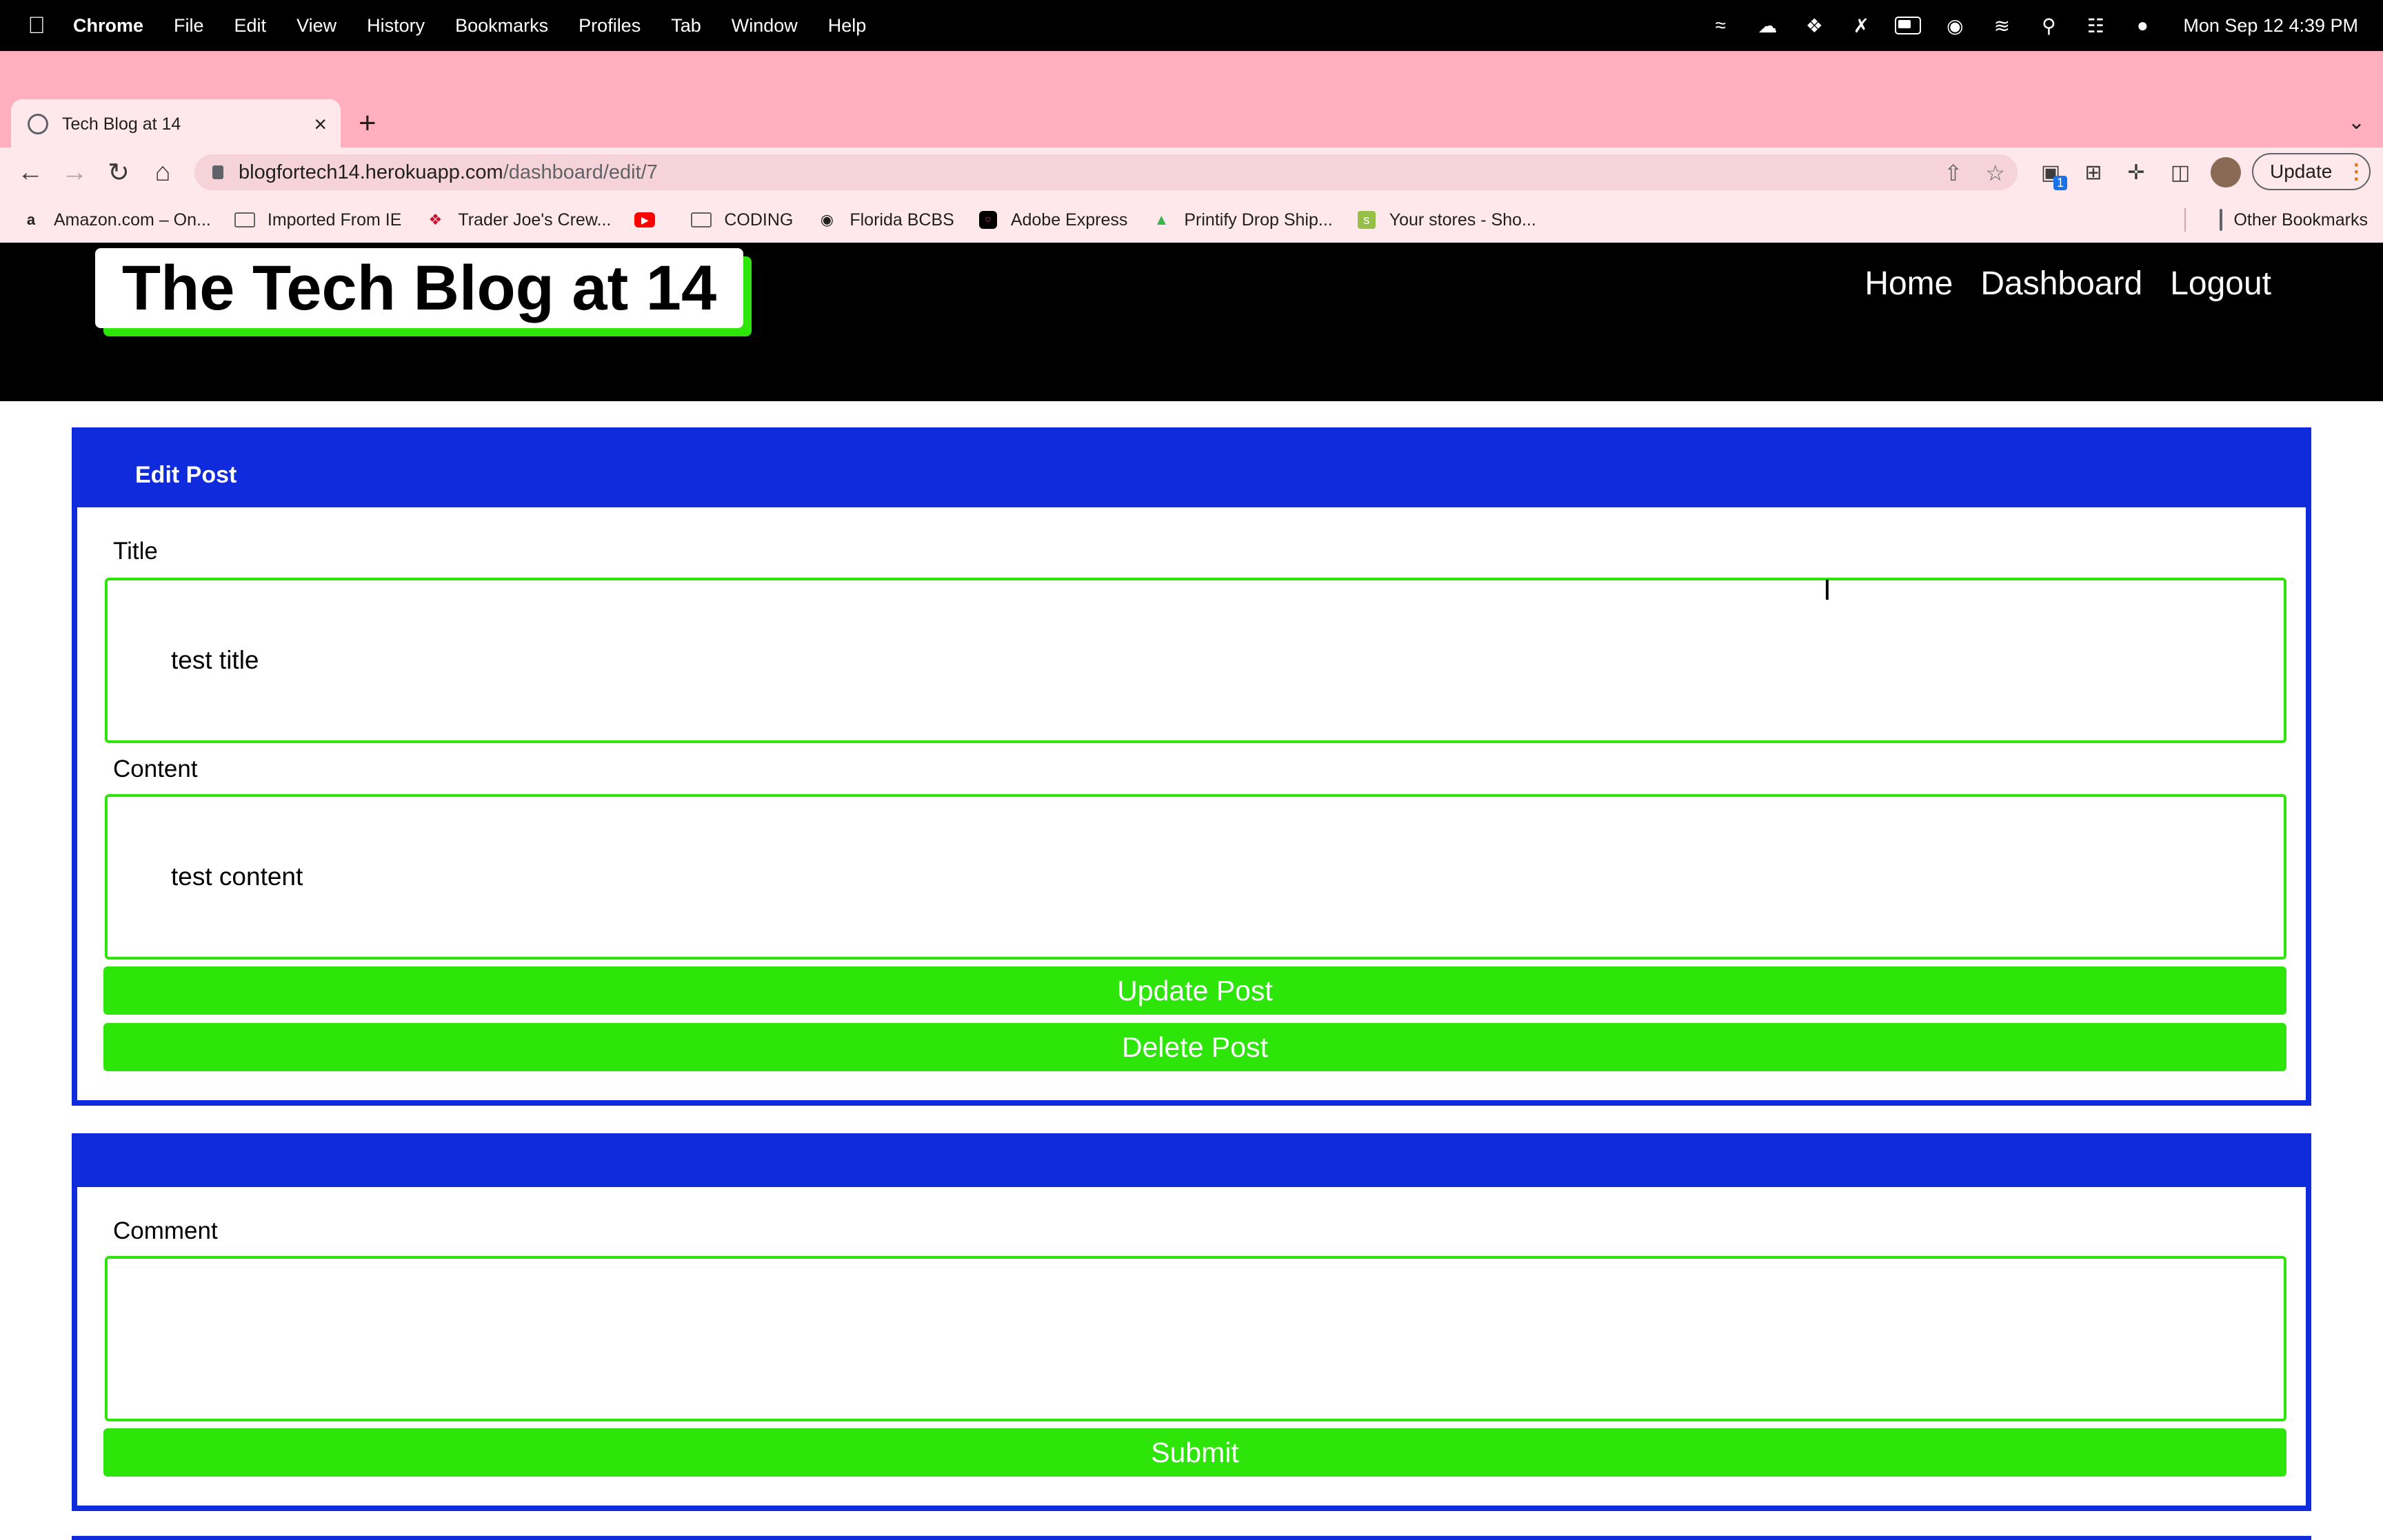 Image resolution: width=2383 pixels, height=1540 pixels. I want to click on content-label: Content, so click(155, 769).